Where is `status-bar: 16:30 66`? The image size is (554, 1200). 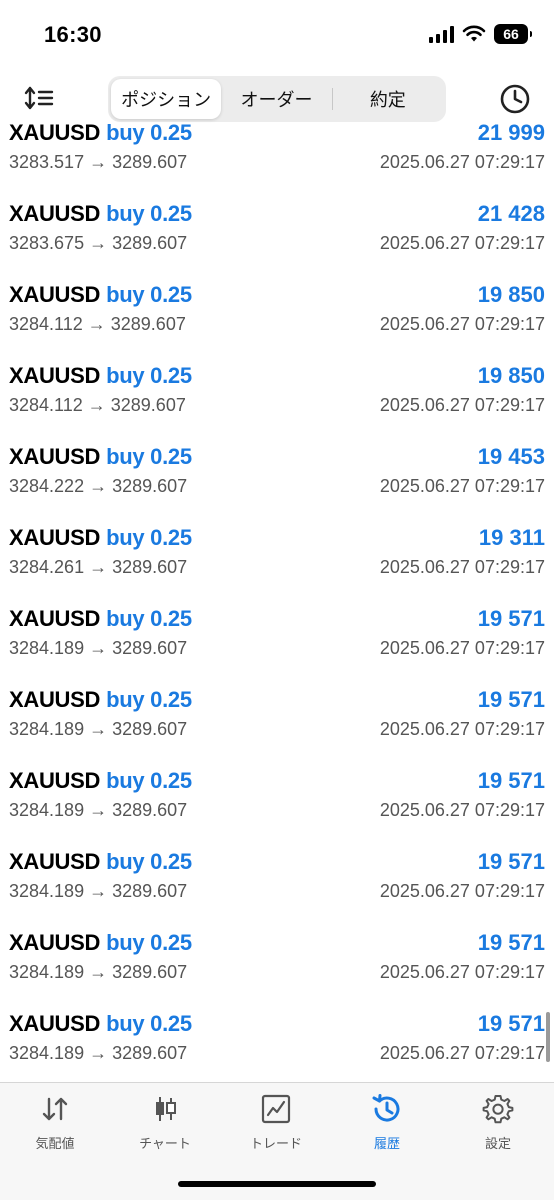
status-bar: 16:30 66 is located at coordinates (277, 36).